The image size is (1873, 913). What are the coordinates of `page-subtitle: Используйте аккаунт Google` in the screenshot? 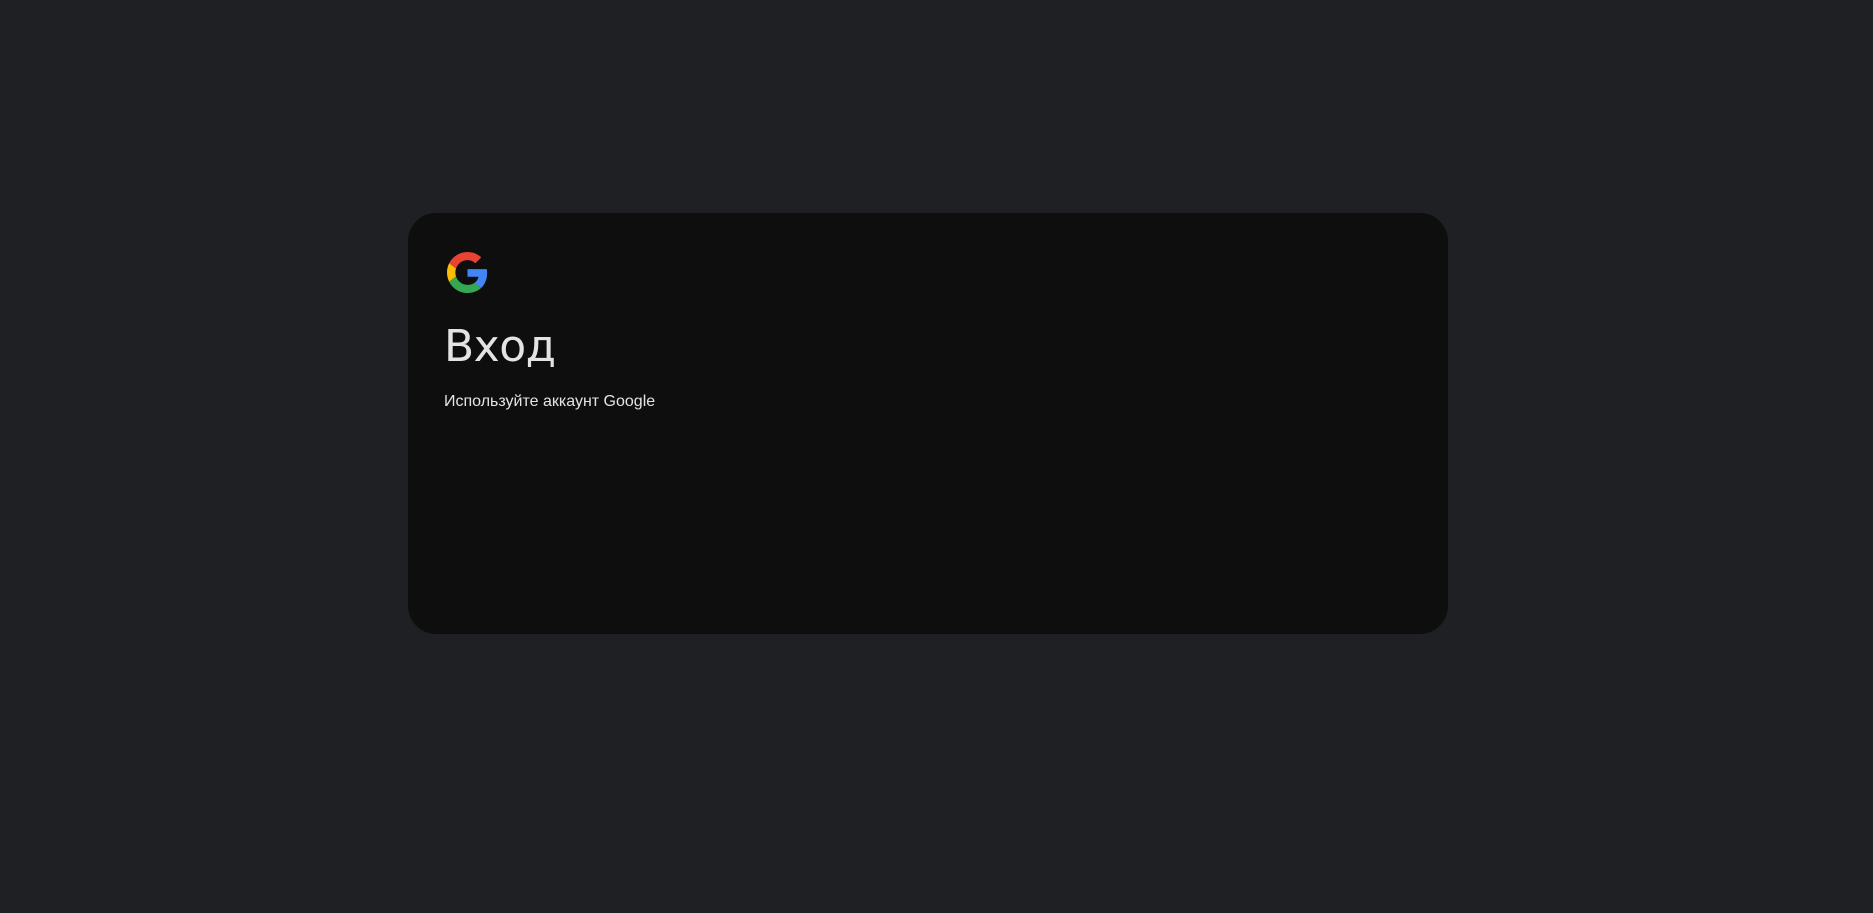 It's located at (550, 401).